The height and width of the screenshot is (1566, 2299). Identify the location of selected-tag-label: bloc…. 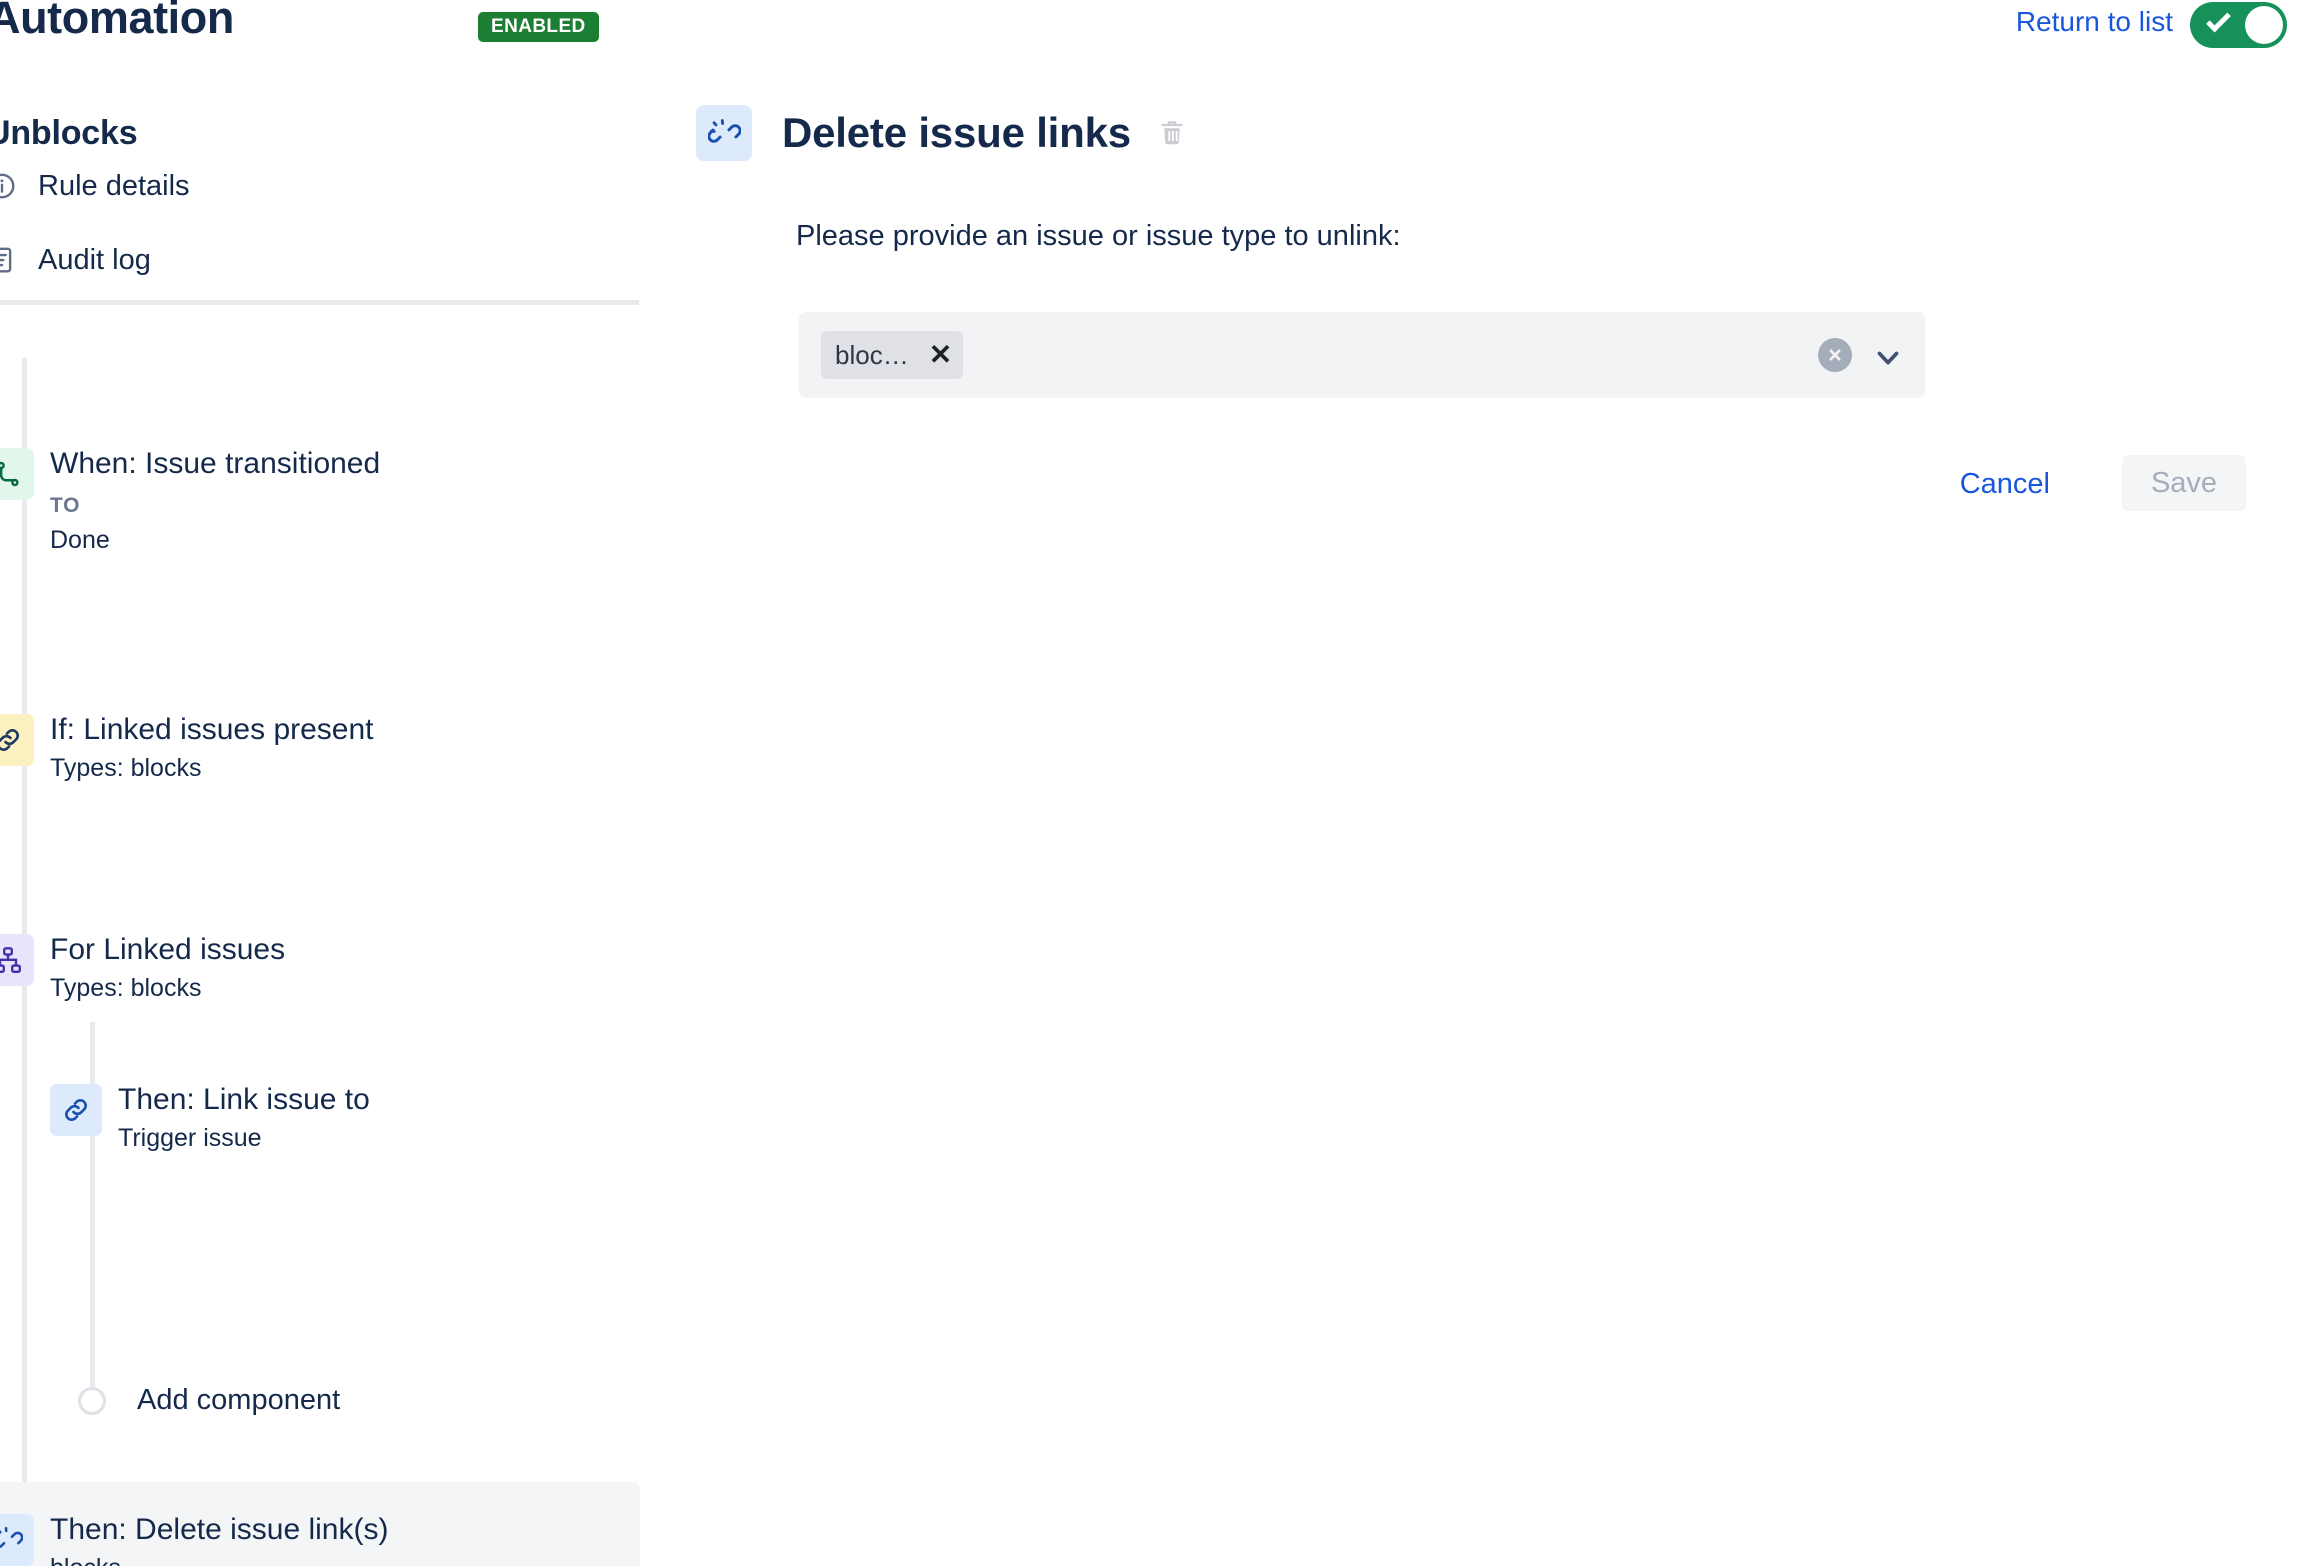
(872, 354).